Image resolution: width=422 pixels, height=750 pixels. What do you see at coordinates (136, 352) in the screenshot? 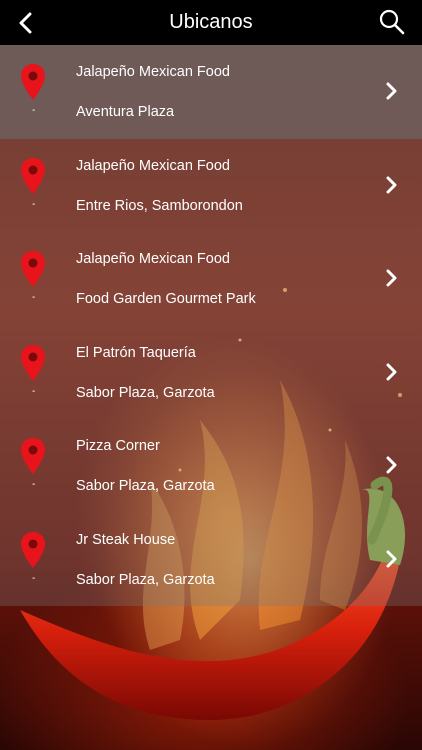
I see `location-name: El Patrón Taquería` at bounding box center [136, 352].